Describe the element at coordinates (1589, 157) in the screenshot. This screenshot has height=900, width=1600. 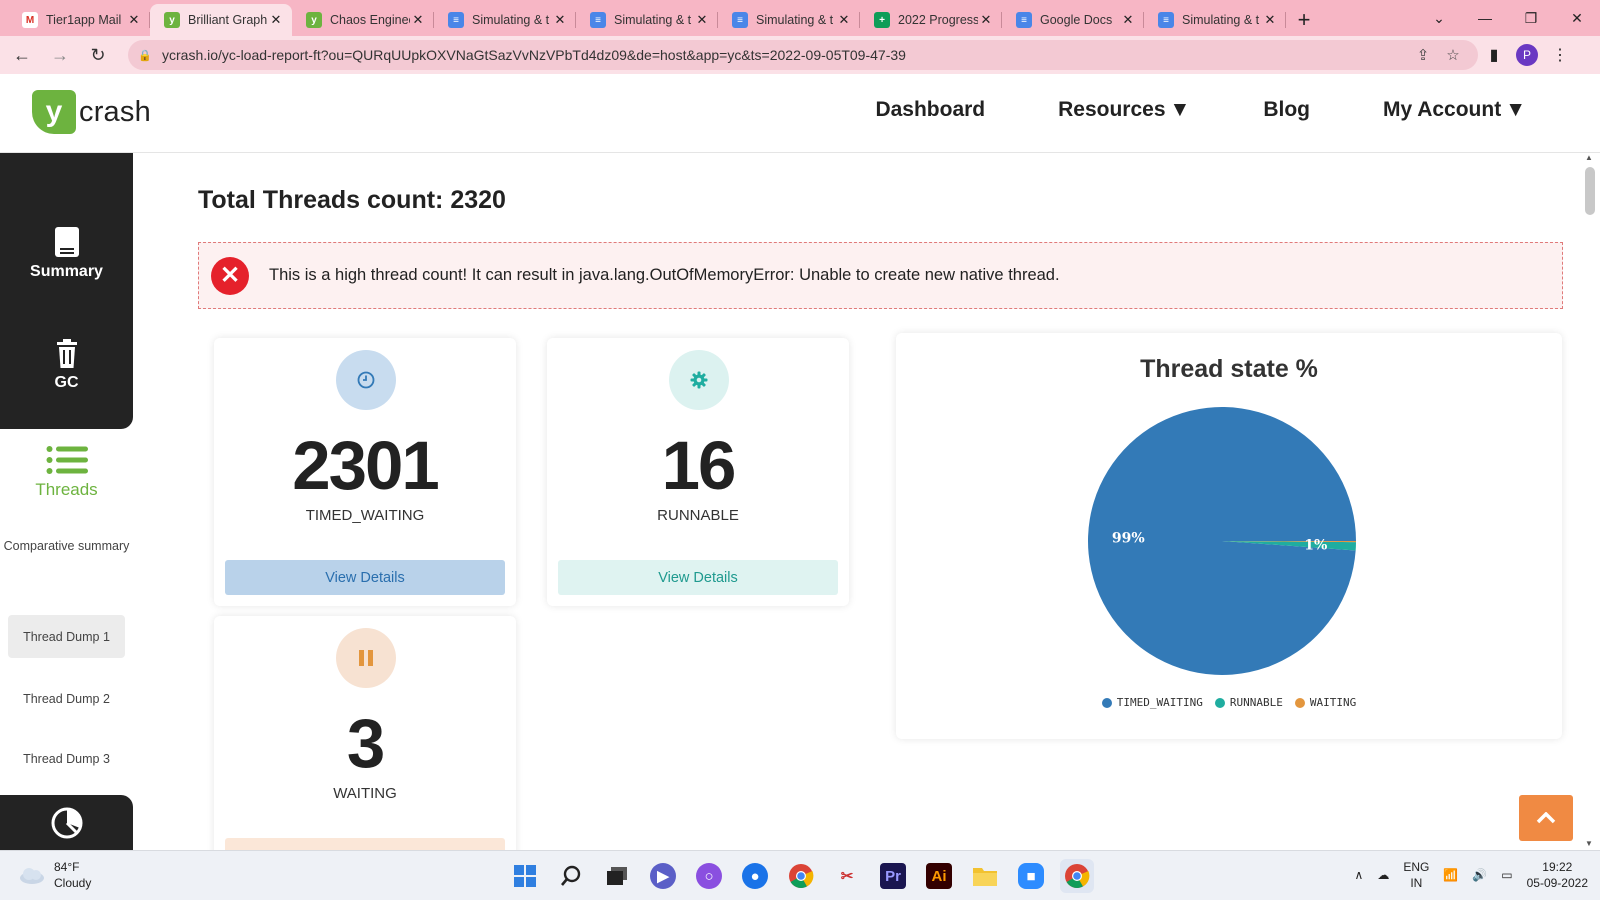
I see `scroll-up-arrow: ▲` at that location.